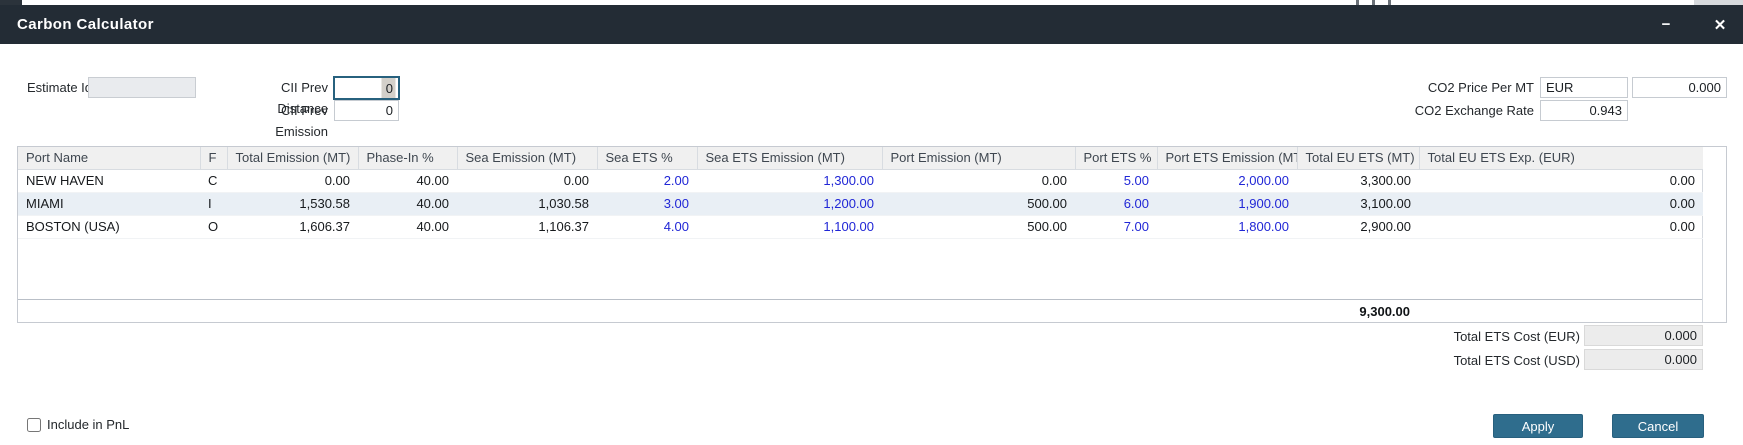 This screenshot has height=445, width=1743. What do you see at coordinates (527, 227) in the screenshot?
I see `cell-sea-emission: 1,106.37` at bounding box center [527, 227].